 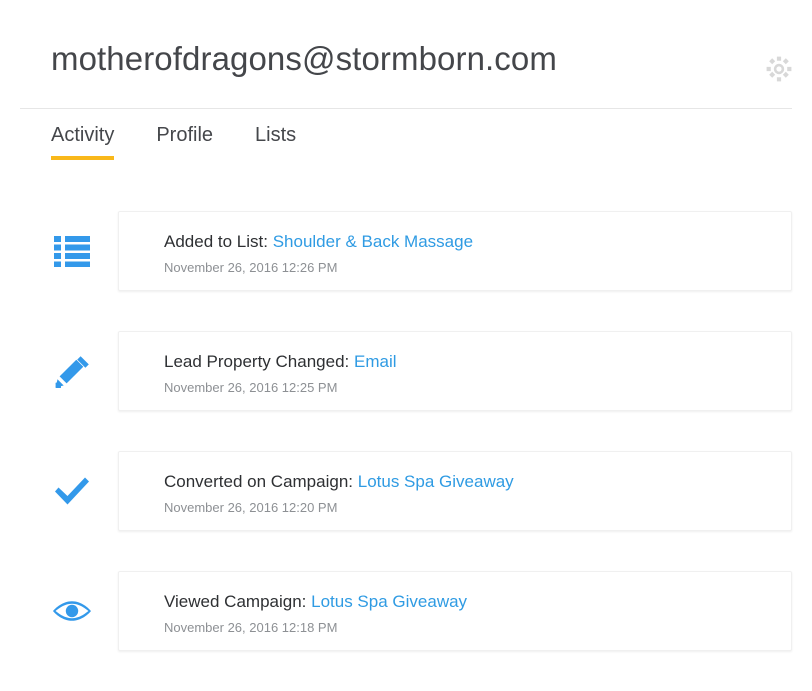 I want to click on activity-headline: Viewed Campaign: Lotus Spa Giveaway, so click(x=315, y=602).